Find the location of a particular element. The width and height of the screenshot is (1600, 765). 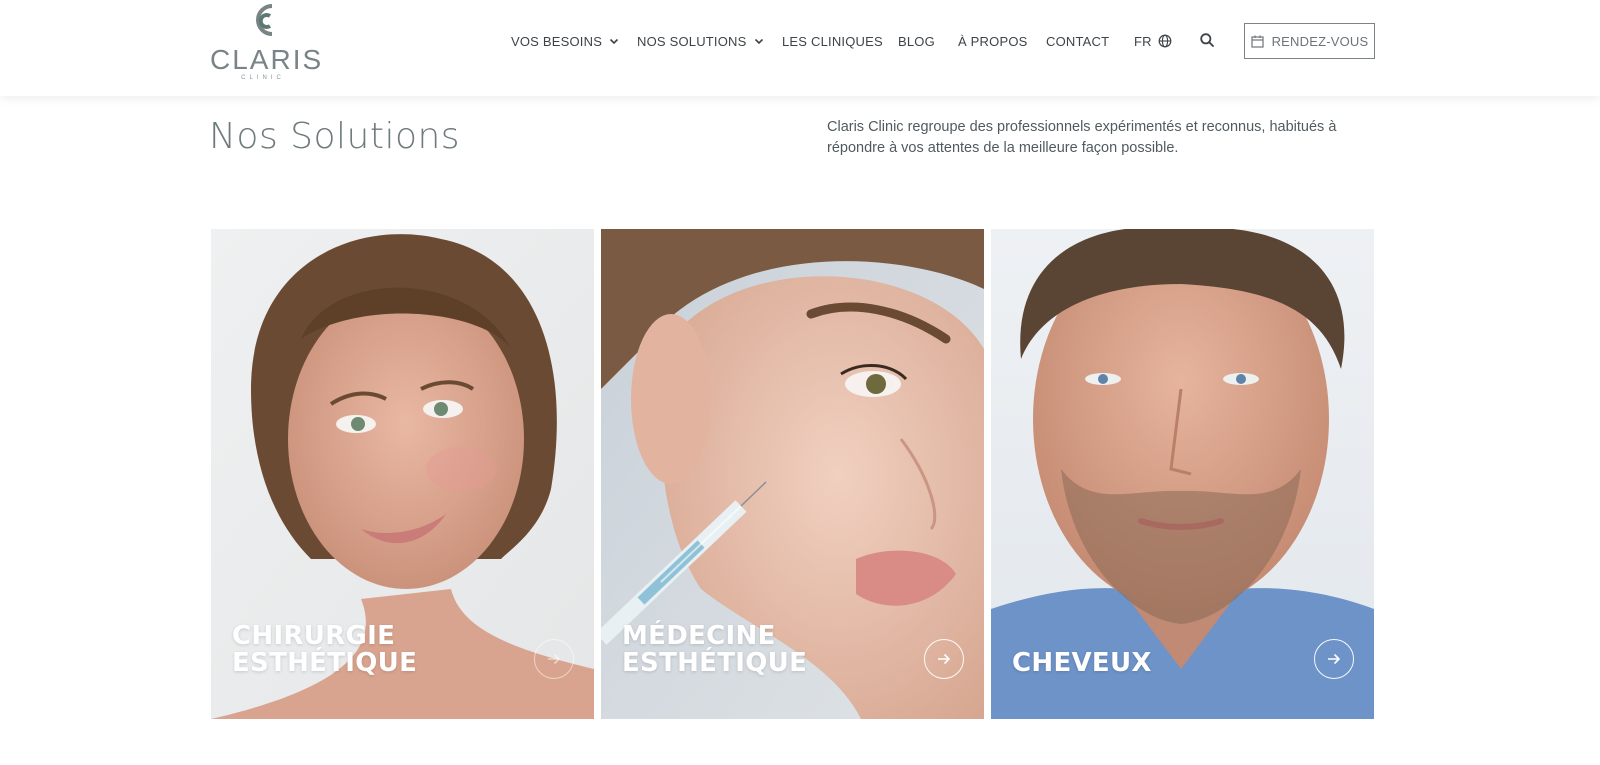

nav-label: CONTACT is located at coordinates (1078, 41).